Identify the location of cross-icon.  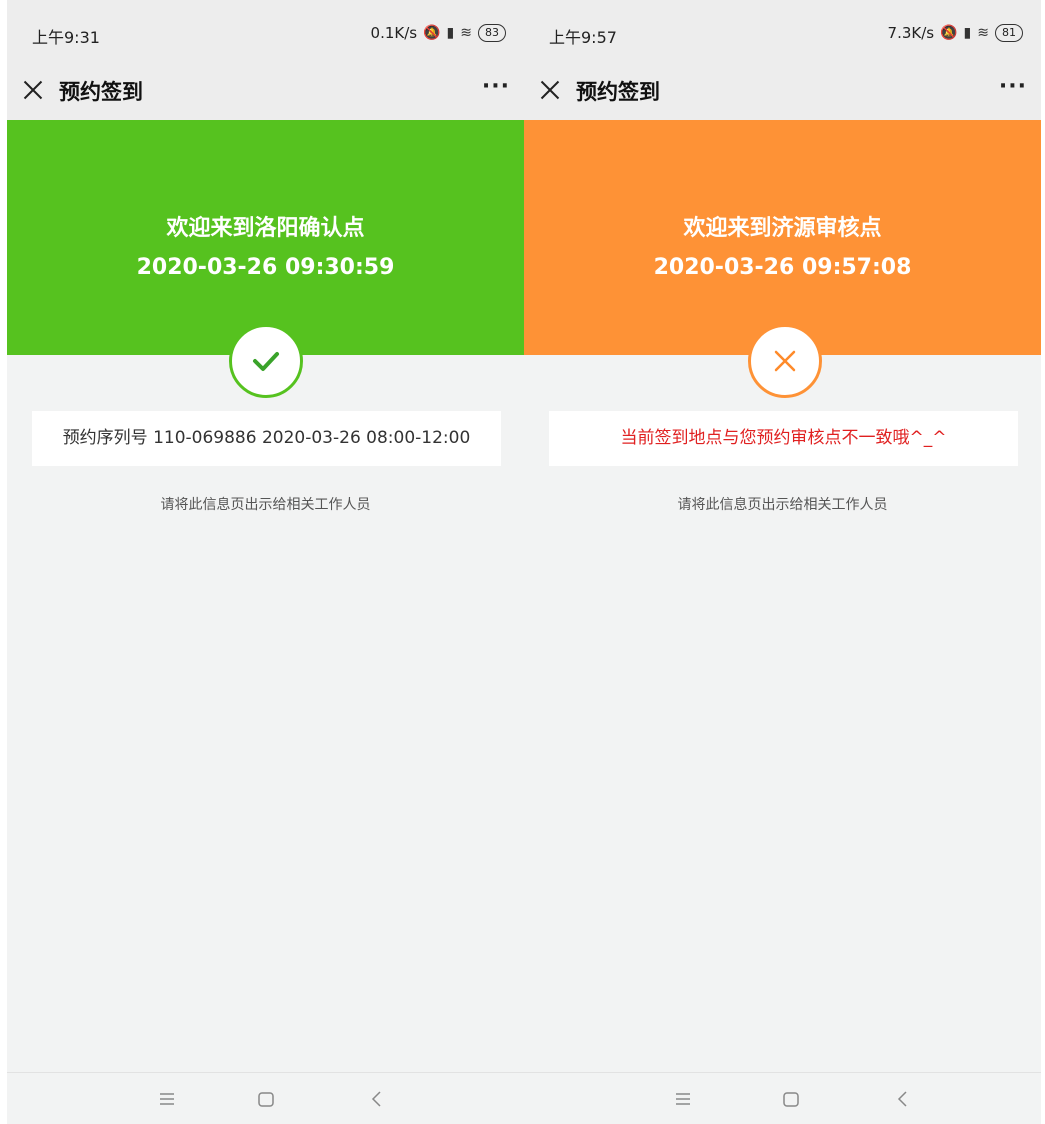
(785, 361).